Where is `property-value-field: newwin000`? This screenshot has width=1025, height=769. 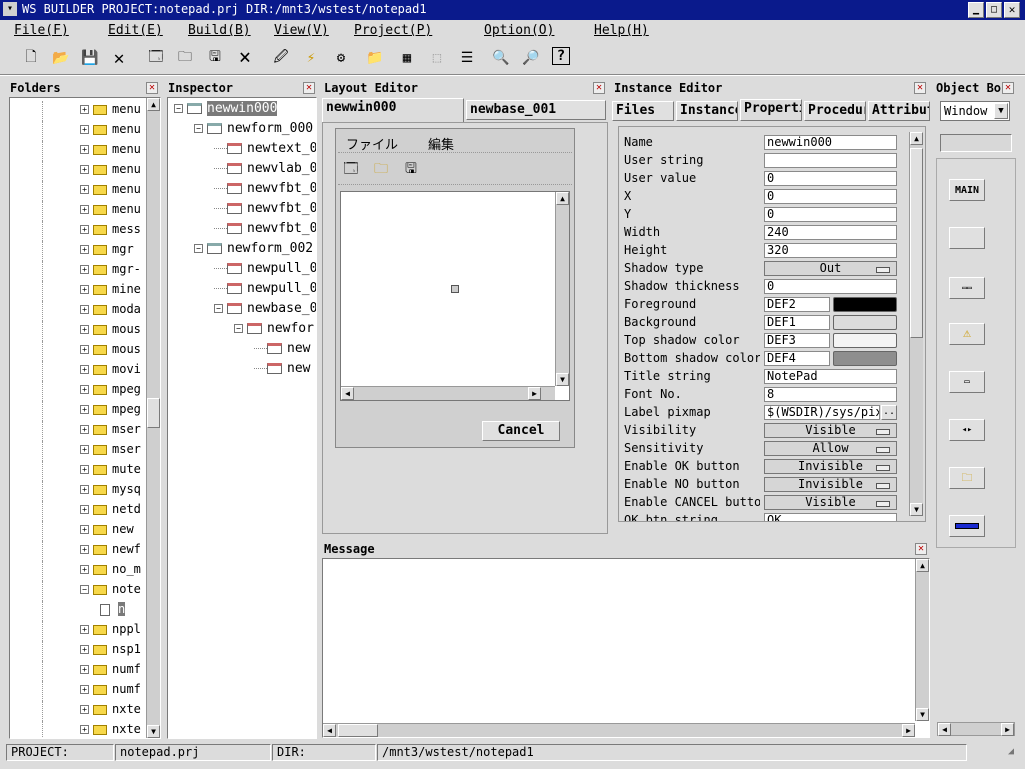 property-value-field: newwin000 is located at coordinates (830, 142).